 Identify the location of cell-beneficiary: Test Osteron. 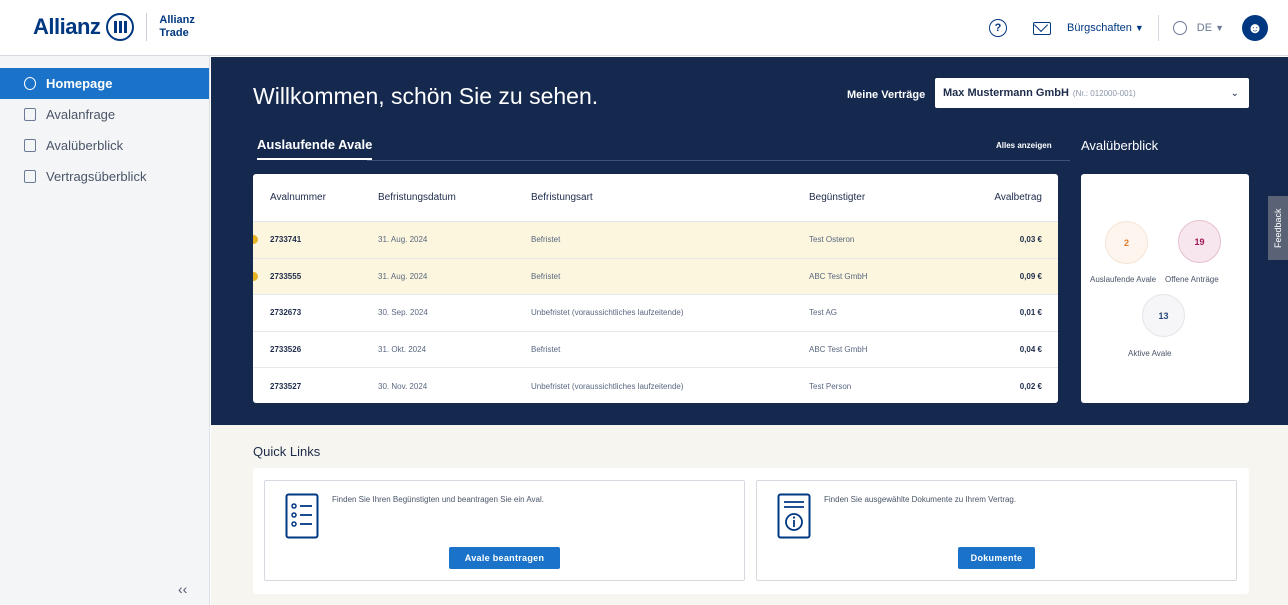
(832, 240).